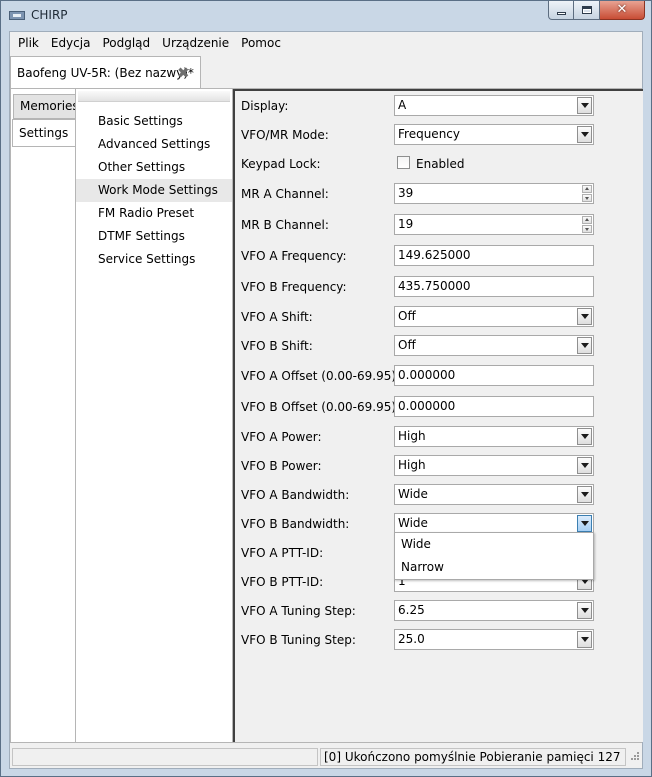 This screenshot has width=652, height=777. What do you see at coordinates (295, 495) in the screenshot?
I see `vfo-a-bandwidth-label: VFO A Bandwidth:` at bounding box center [295, 495].